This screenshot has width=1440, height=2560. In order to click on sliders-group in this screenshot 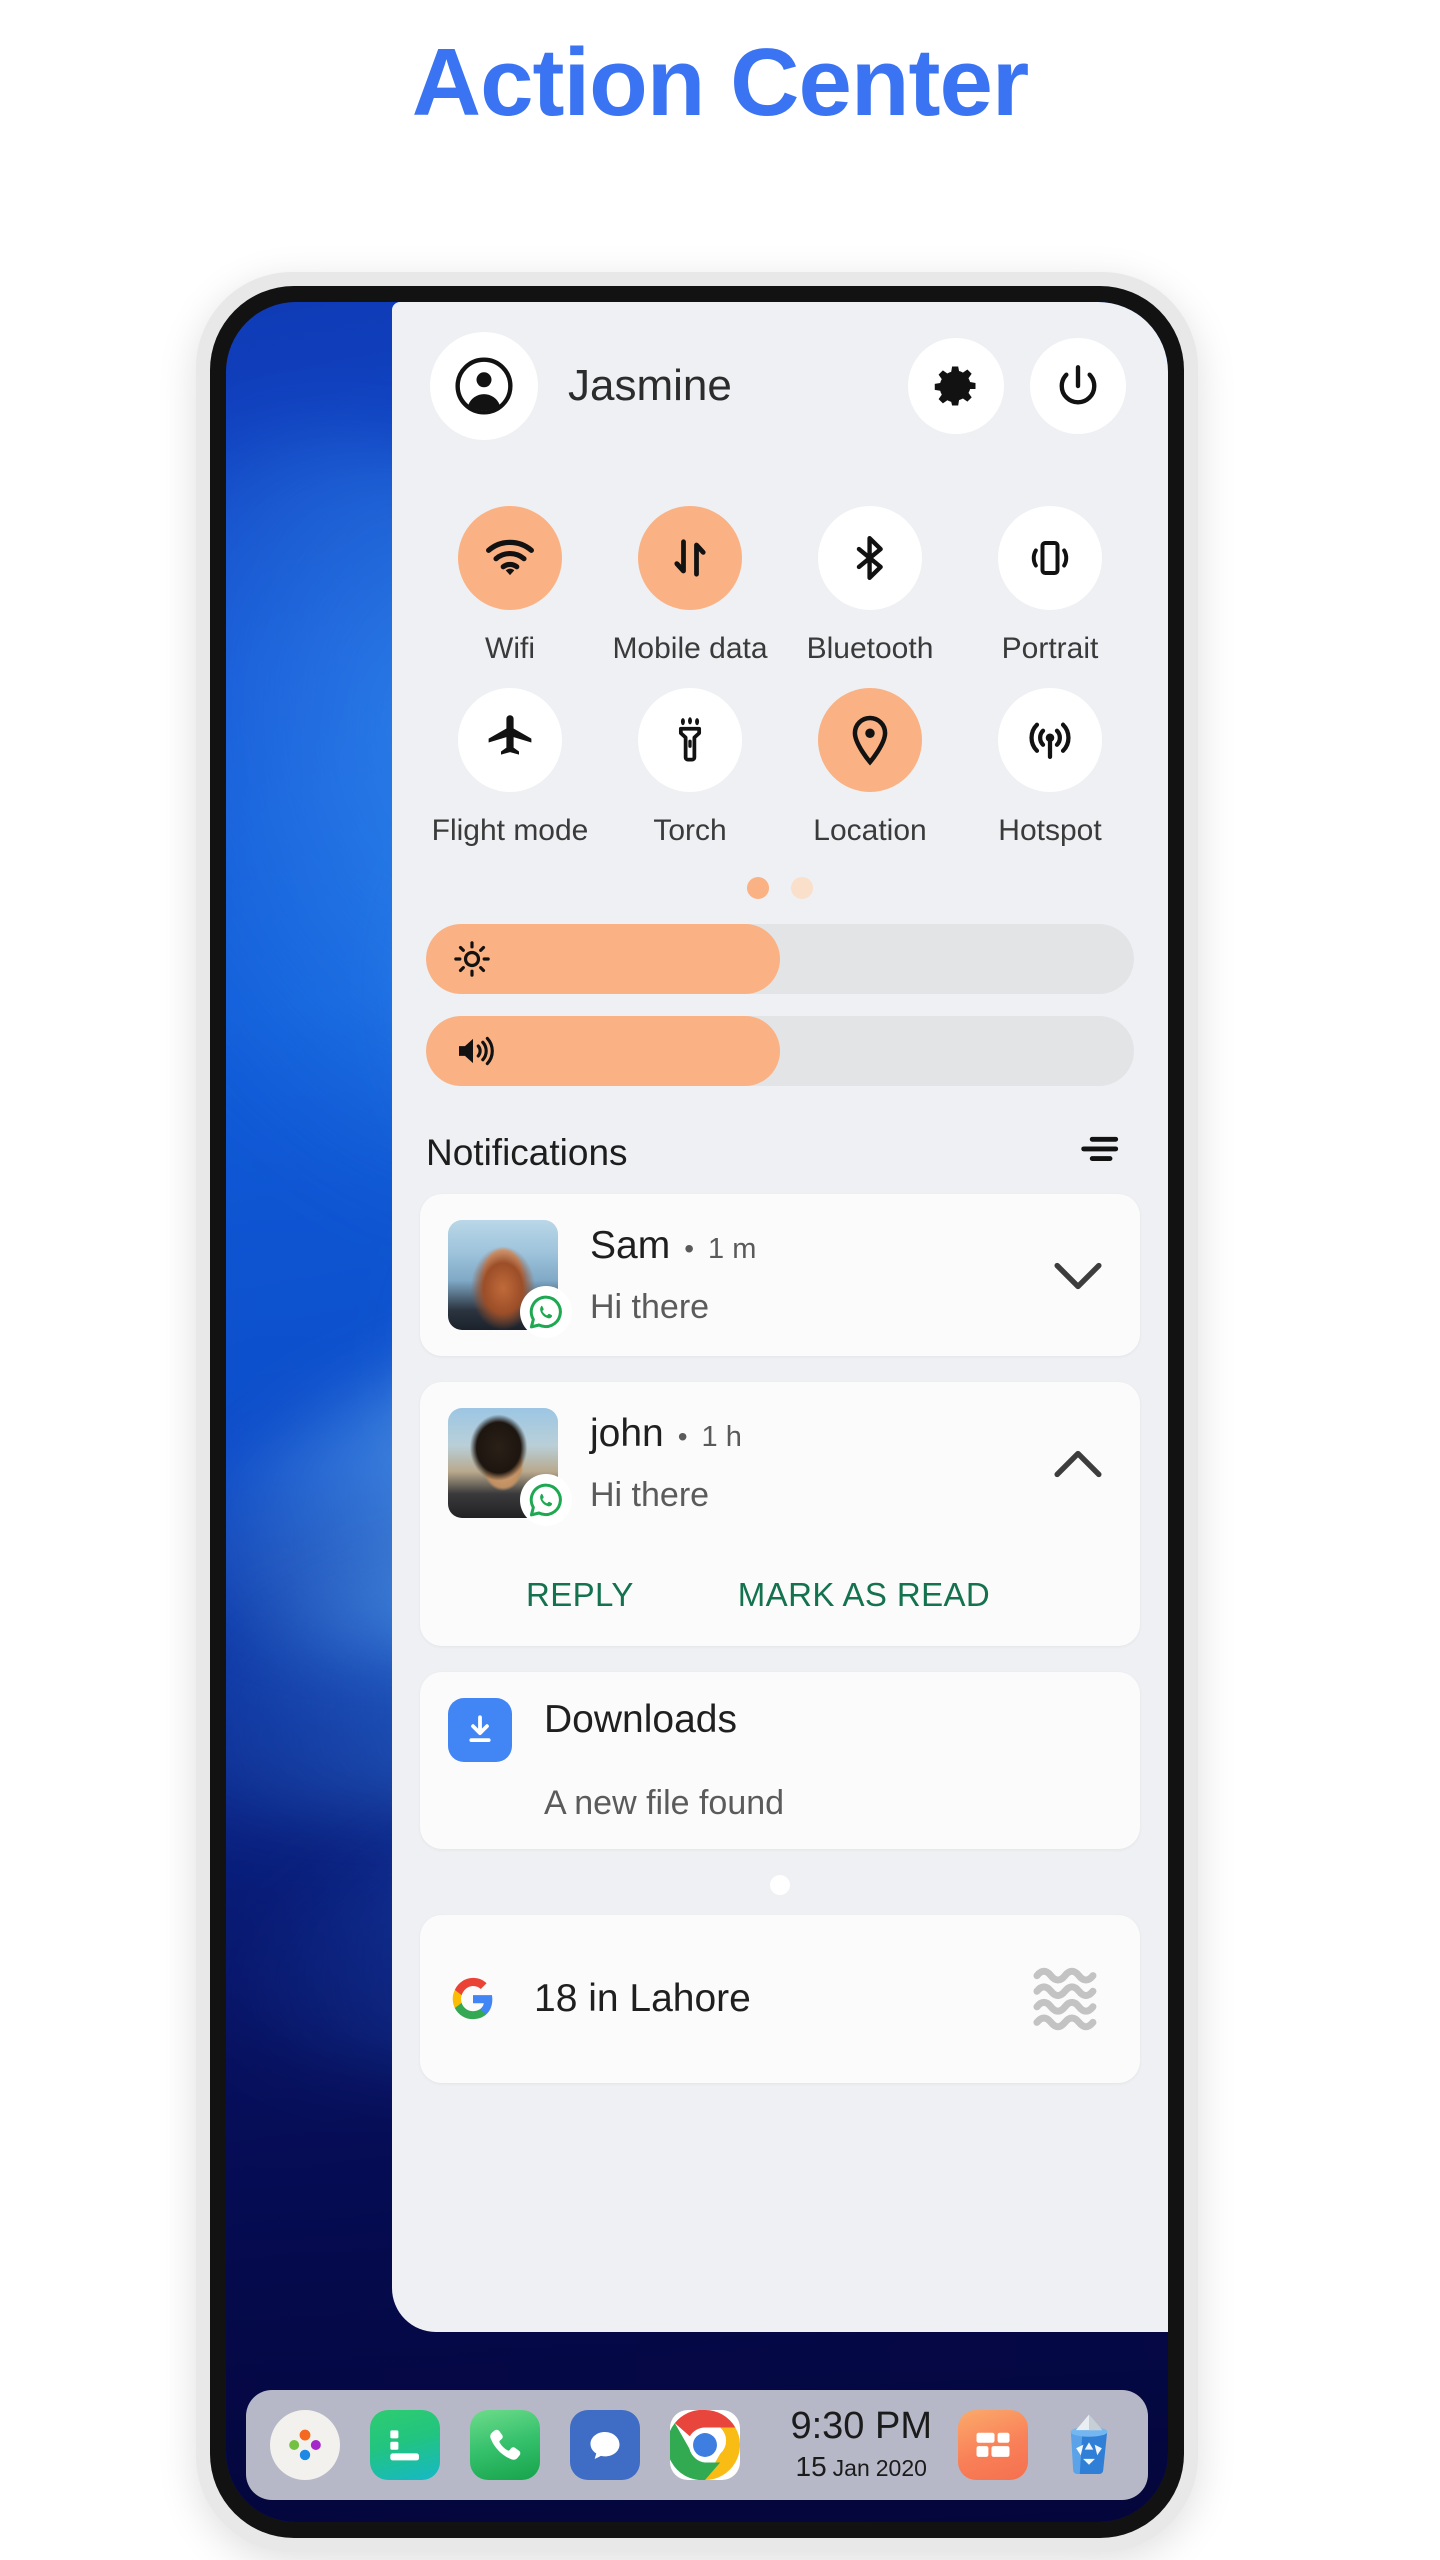, I will do `click(780, 996)`.